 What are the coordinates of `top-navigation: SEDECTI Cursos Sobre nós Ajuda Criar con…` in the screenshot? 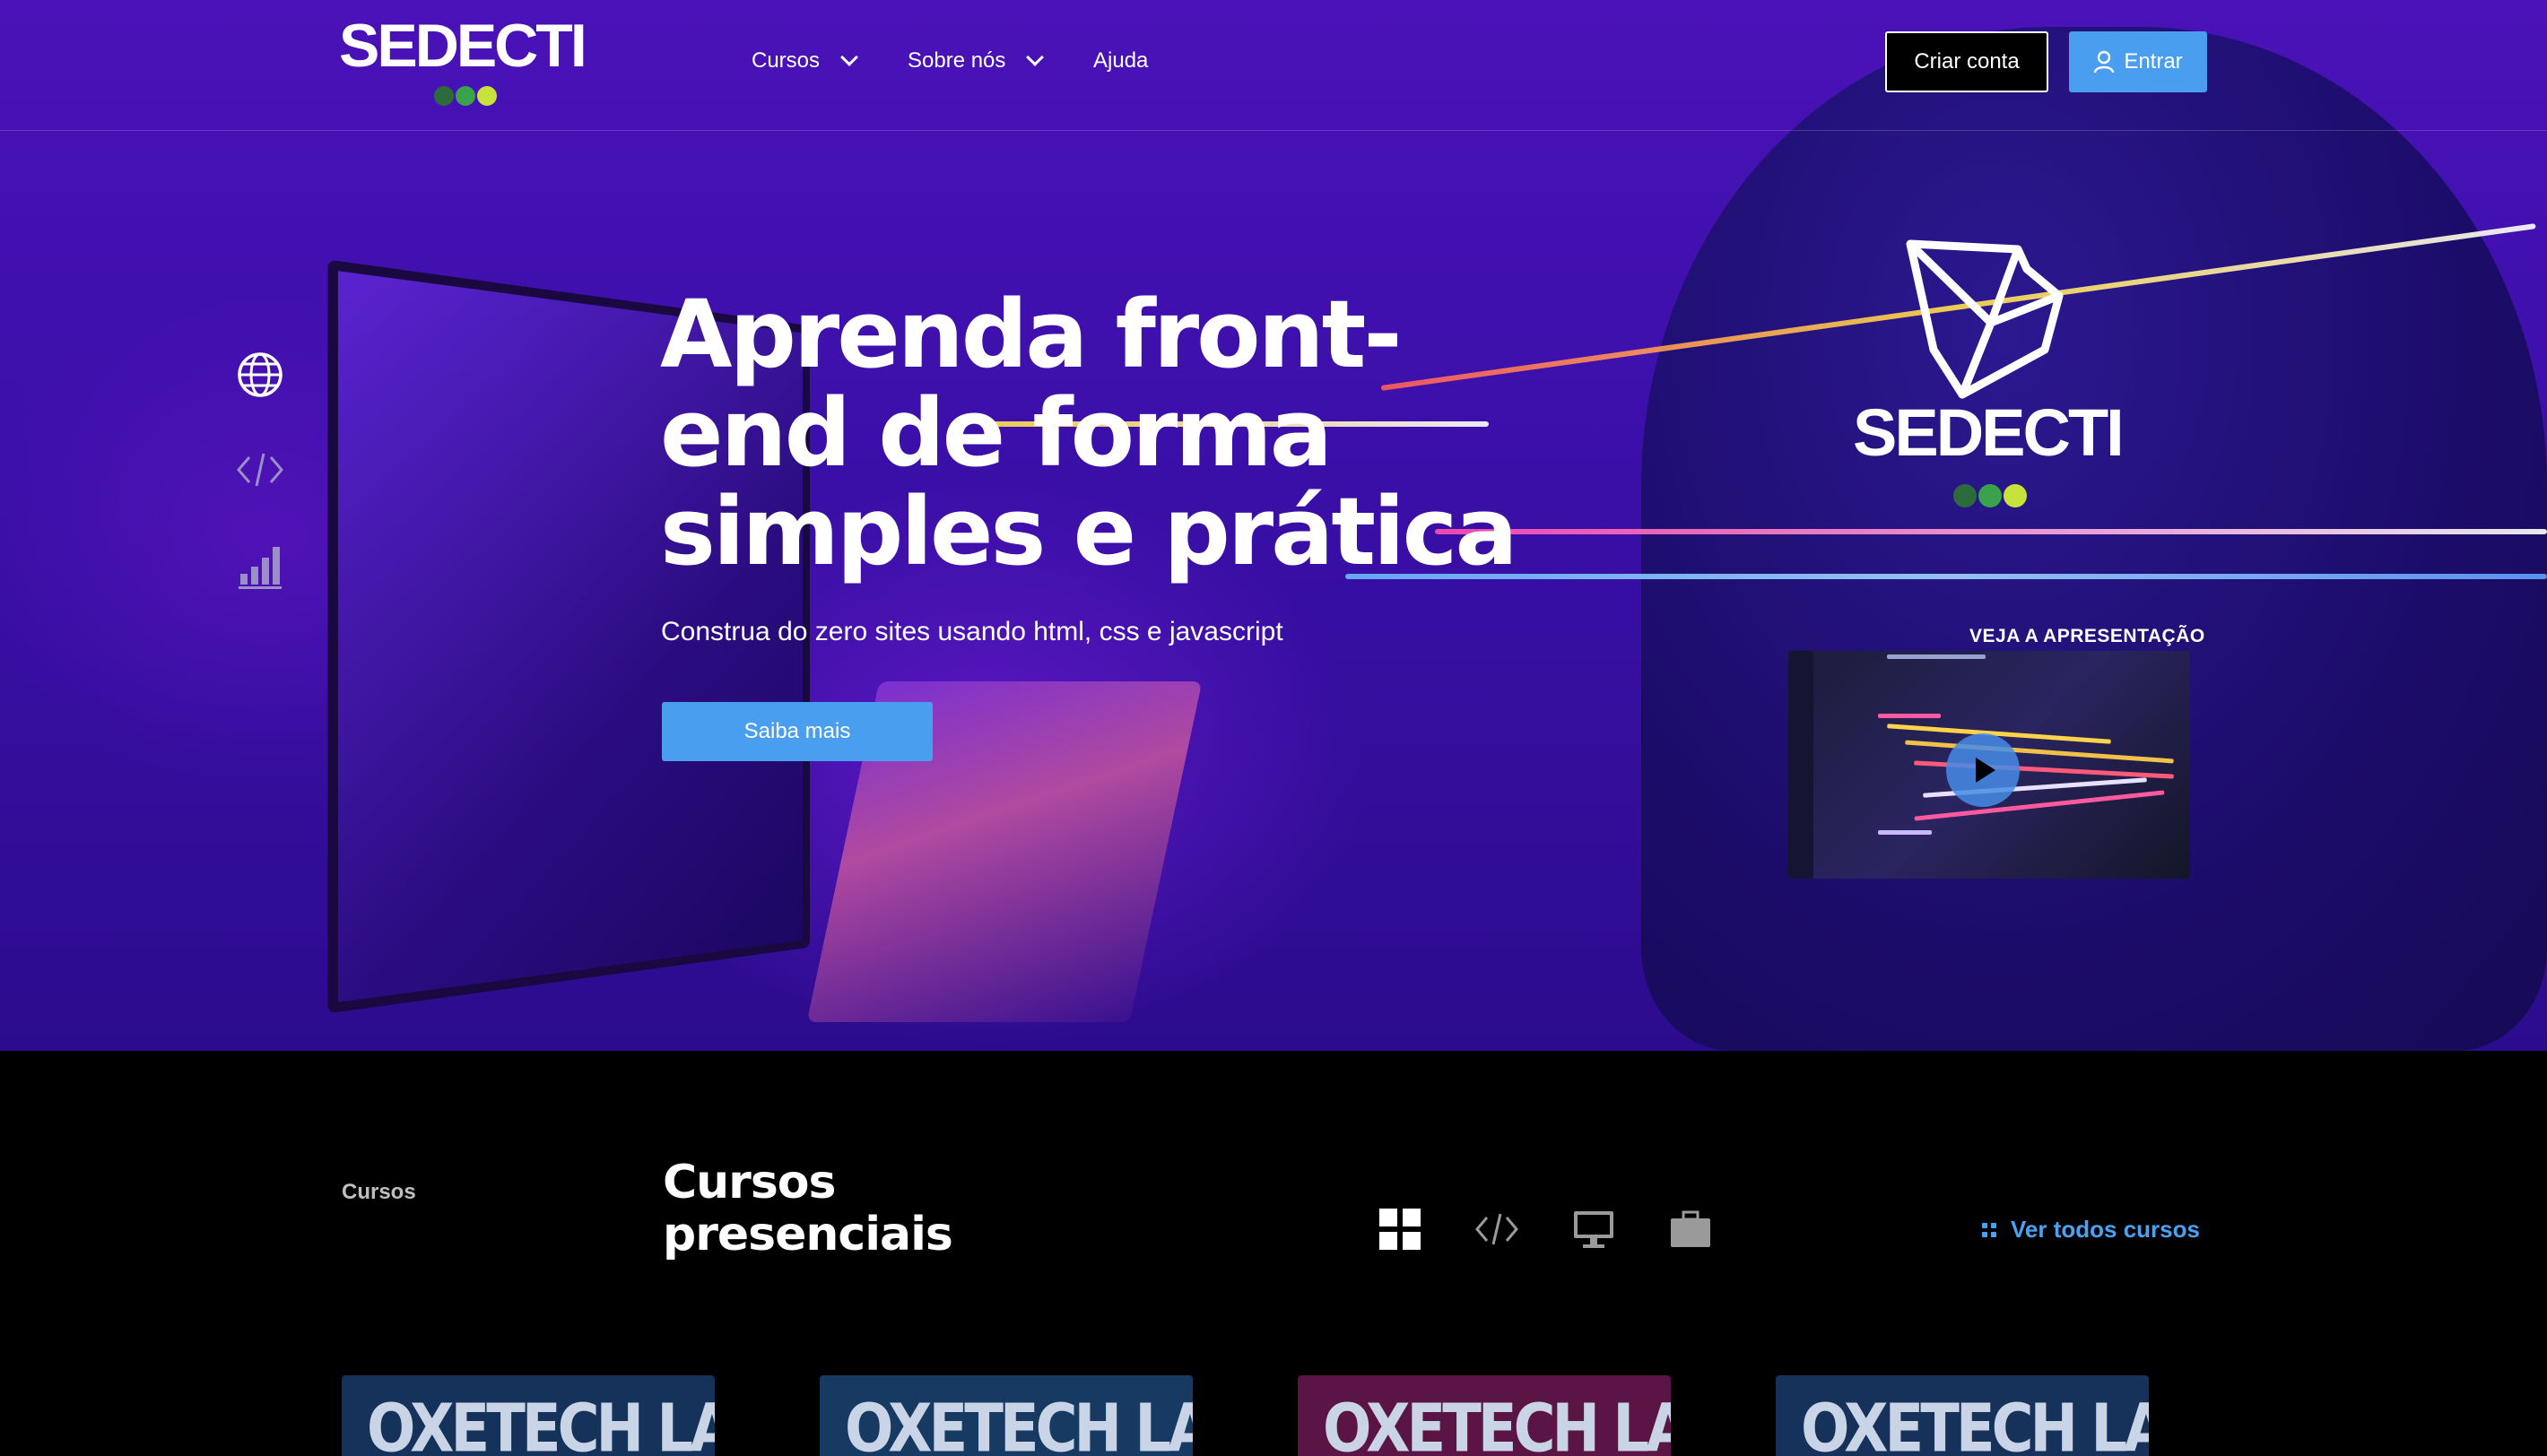 It's located at (1273, 65).